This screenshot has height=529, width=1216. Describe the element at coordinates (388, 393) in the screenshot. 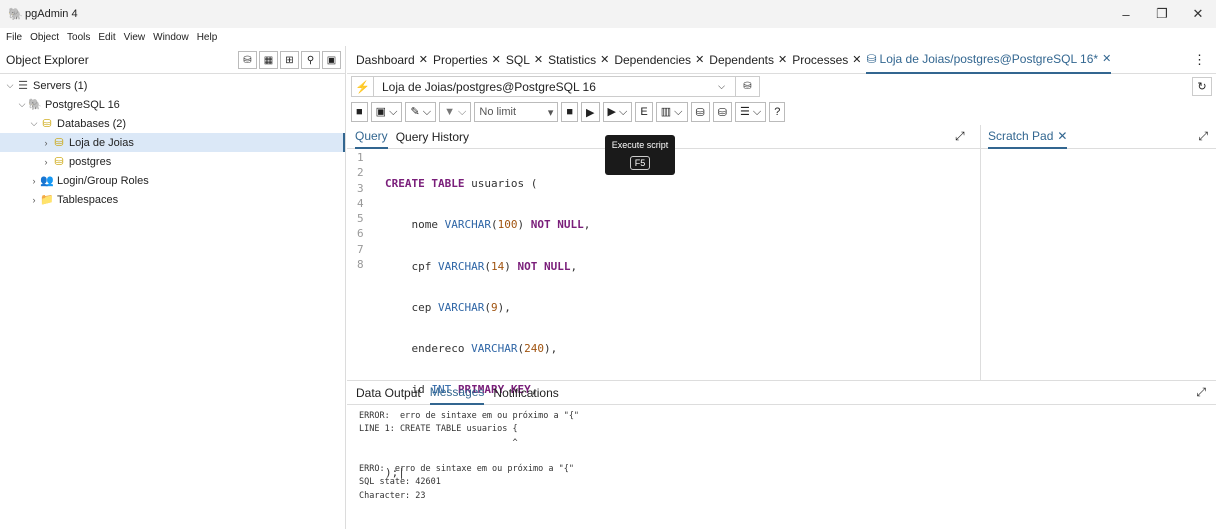

I see `tab-data-output: Data Output` at that location.